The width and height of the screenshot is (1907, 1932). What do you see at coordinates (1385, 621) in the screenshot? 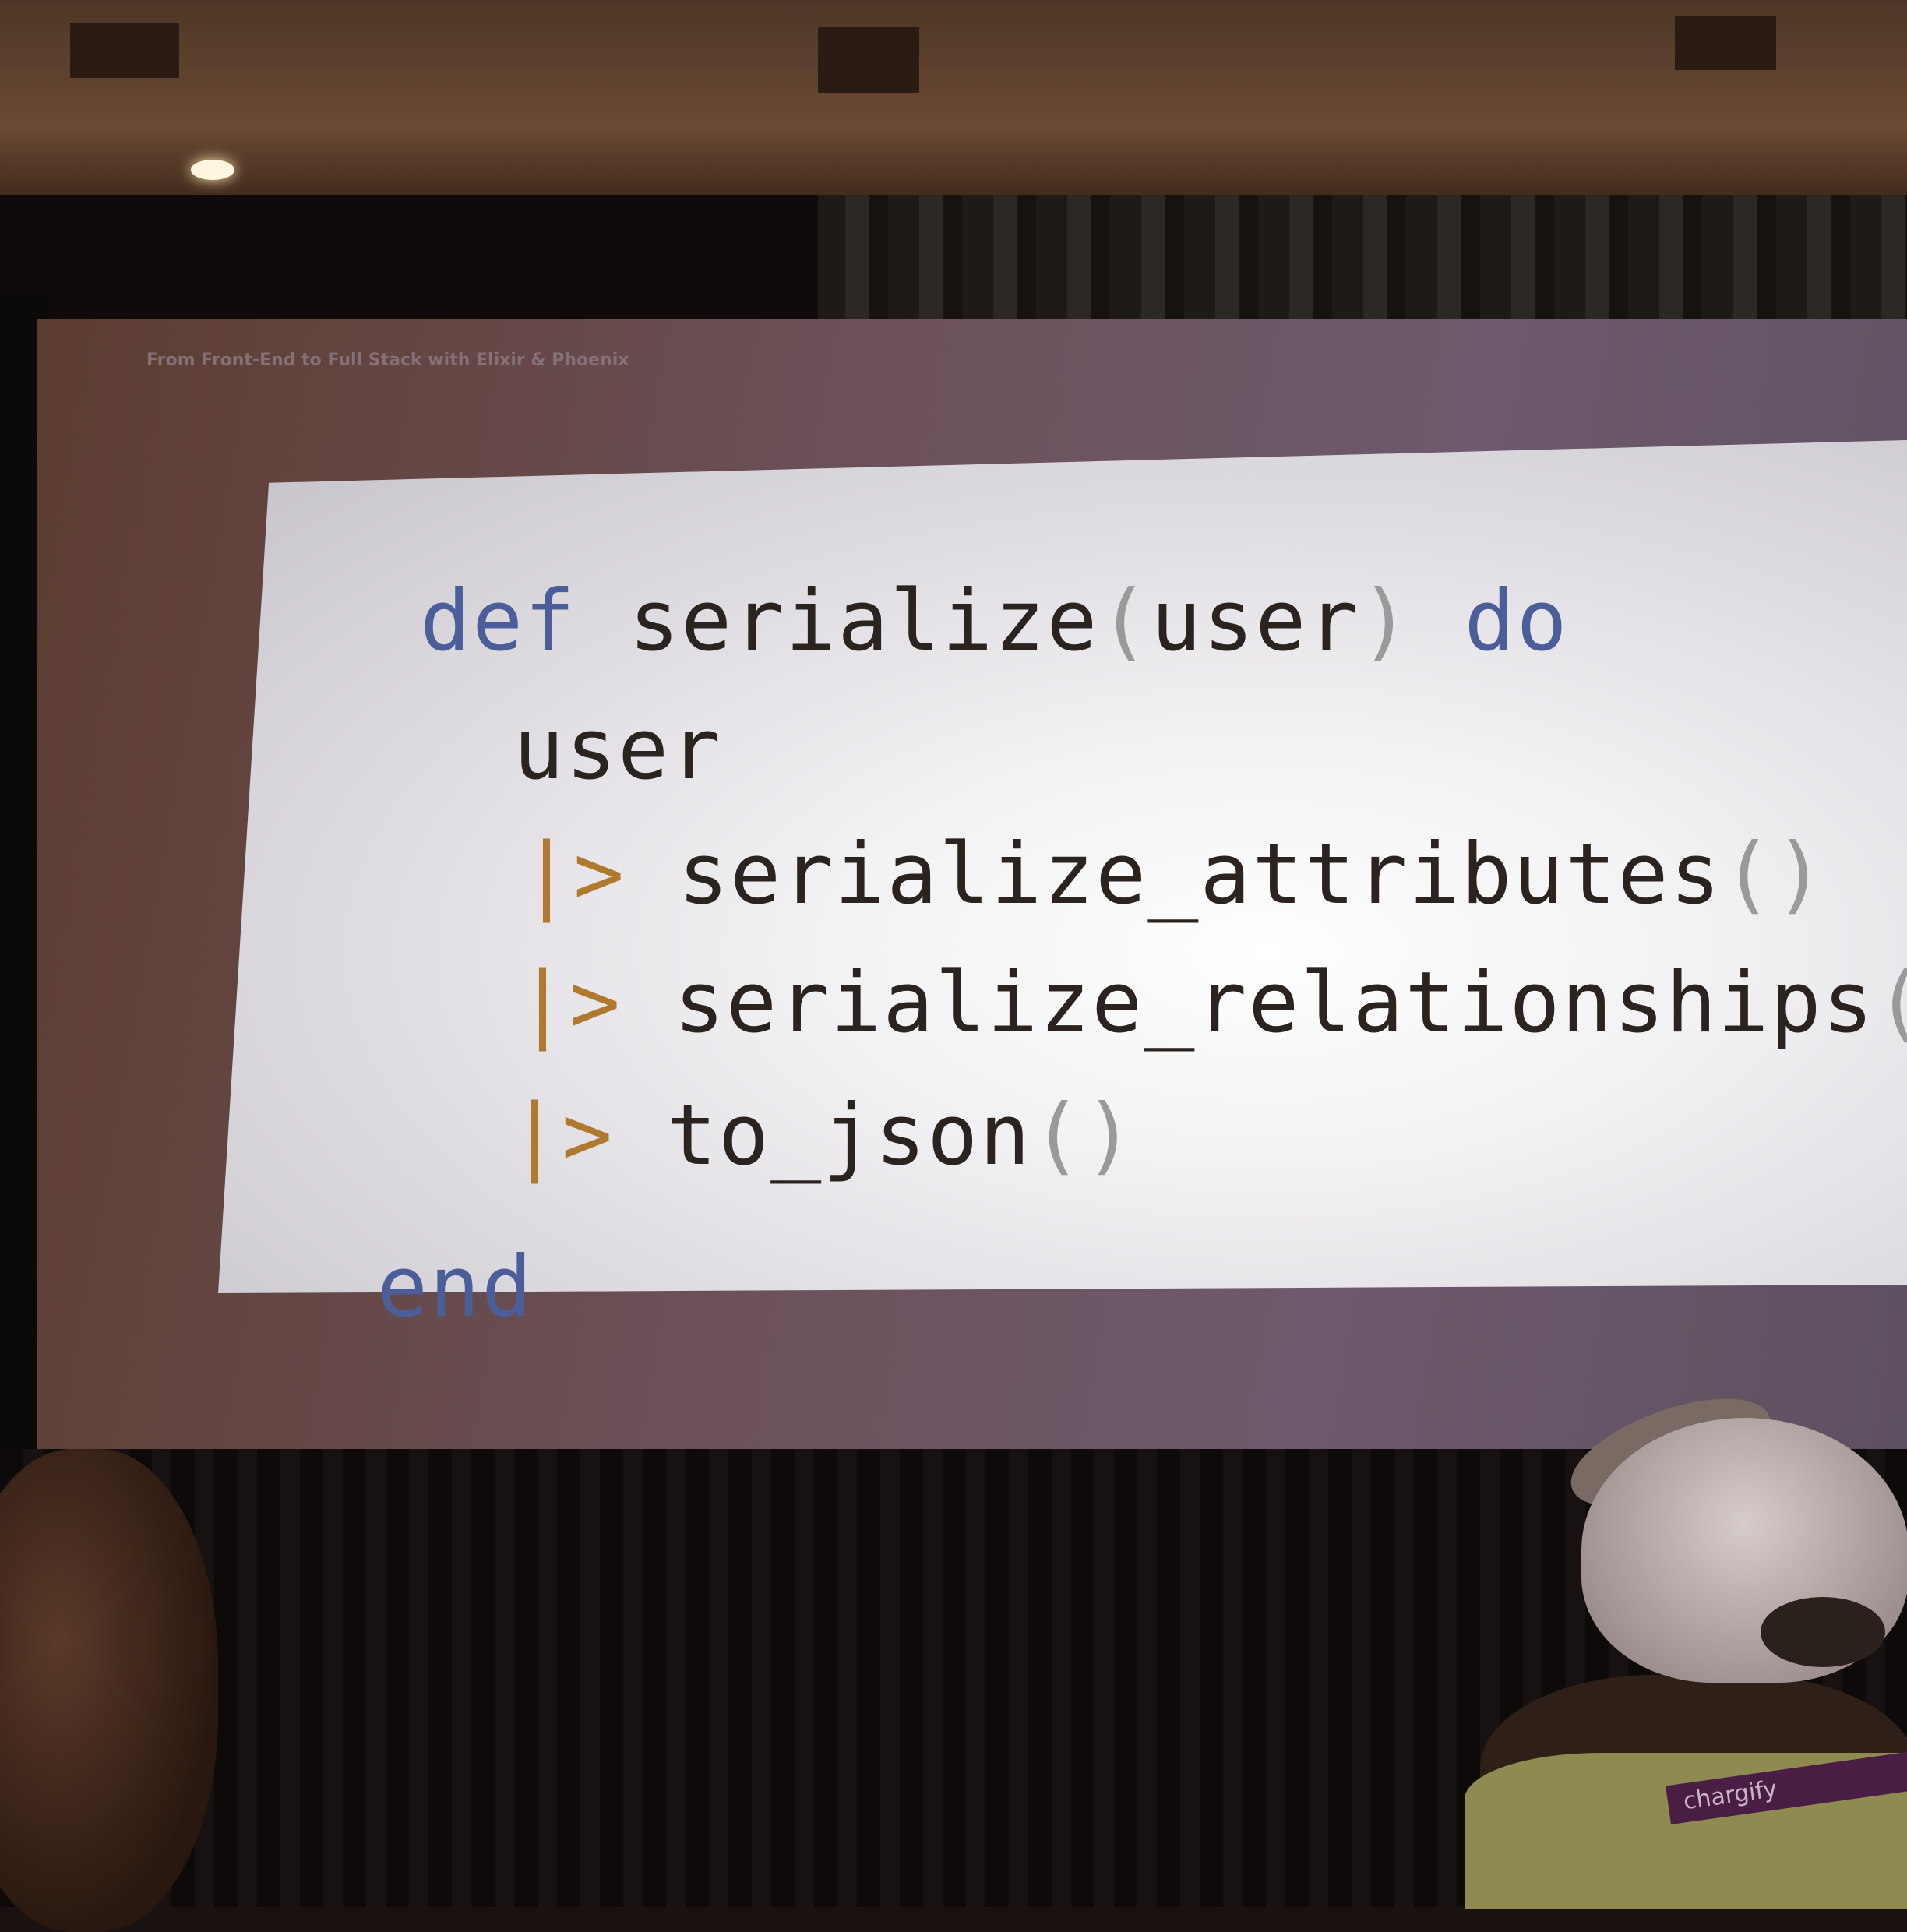
I see `close-paren: )` at bounding box center [1385, 621].